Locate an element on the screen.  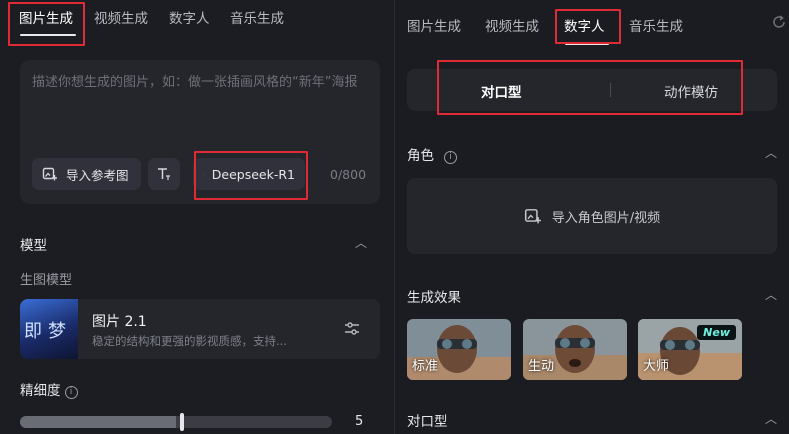
settings-sliders-icon is located at coordinates (352, 329).